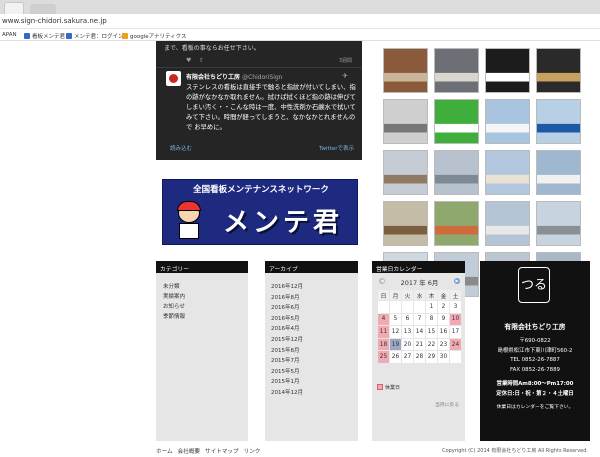 The height and width of the screenshot is (457, 600). What do you see at coordinates (535, 393) in the screenshot?
I see `closed-days: 定休日:日・祝・第２・４土曜日` at bounding box center [535, 393].